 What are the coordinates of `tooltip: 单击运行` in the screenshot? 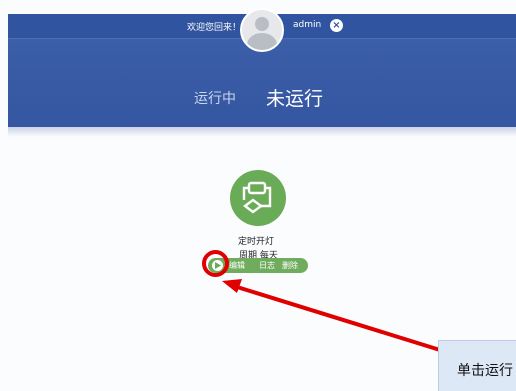 It's located at (477, 365).